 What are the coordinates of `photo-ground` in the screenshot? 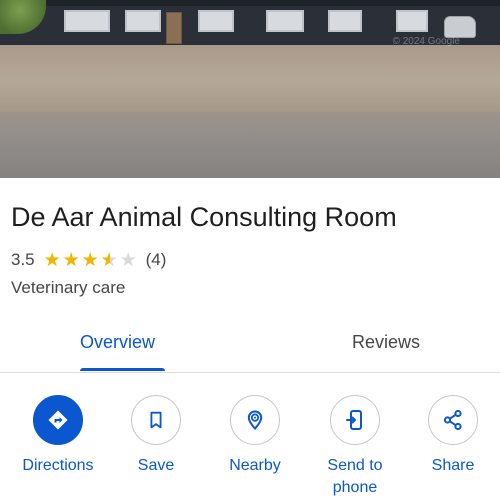 It's located at (250, 80).